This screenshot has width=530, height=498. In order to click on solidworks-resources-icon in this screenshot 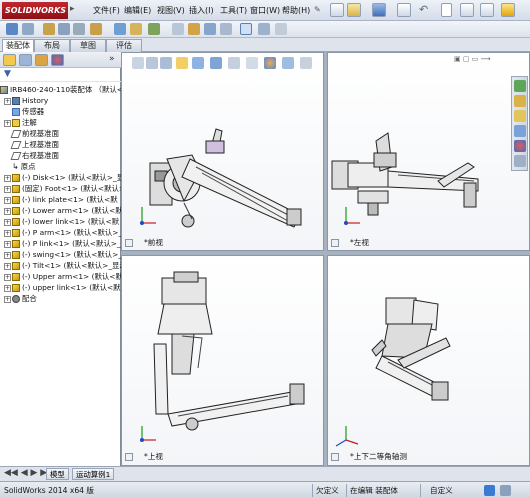, I will do `click(520, 86)`.